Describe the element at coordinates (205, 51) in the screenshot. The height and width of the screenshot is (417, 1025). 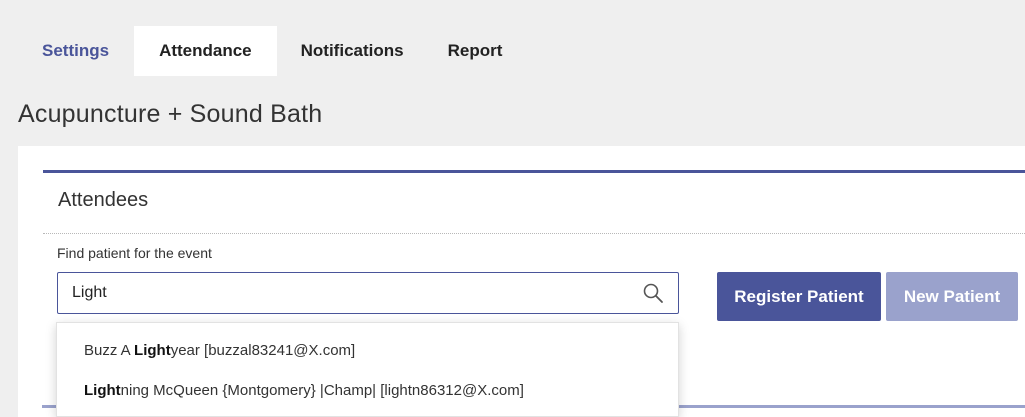
I see `tab-attendance: Attendance` at that location.